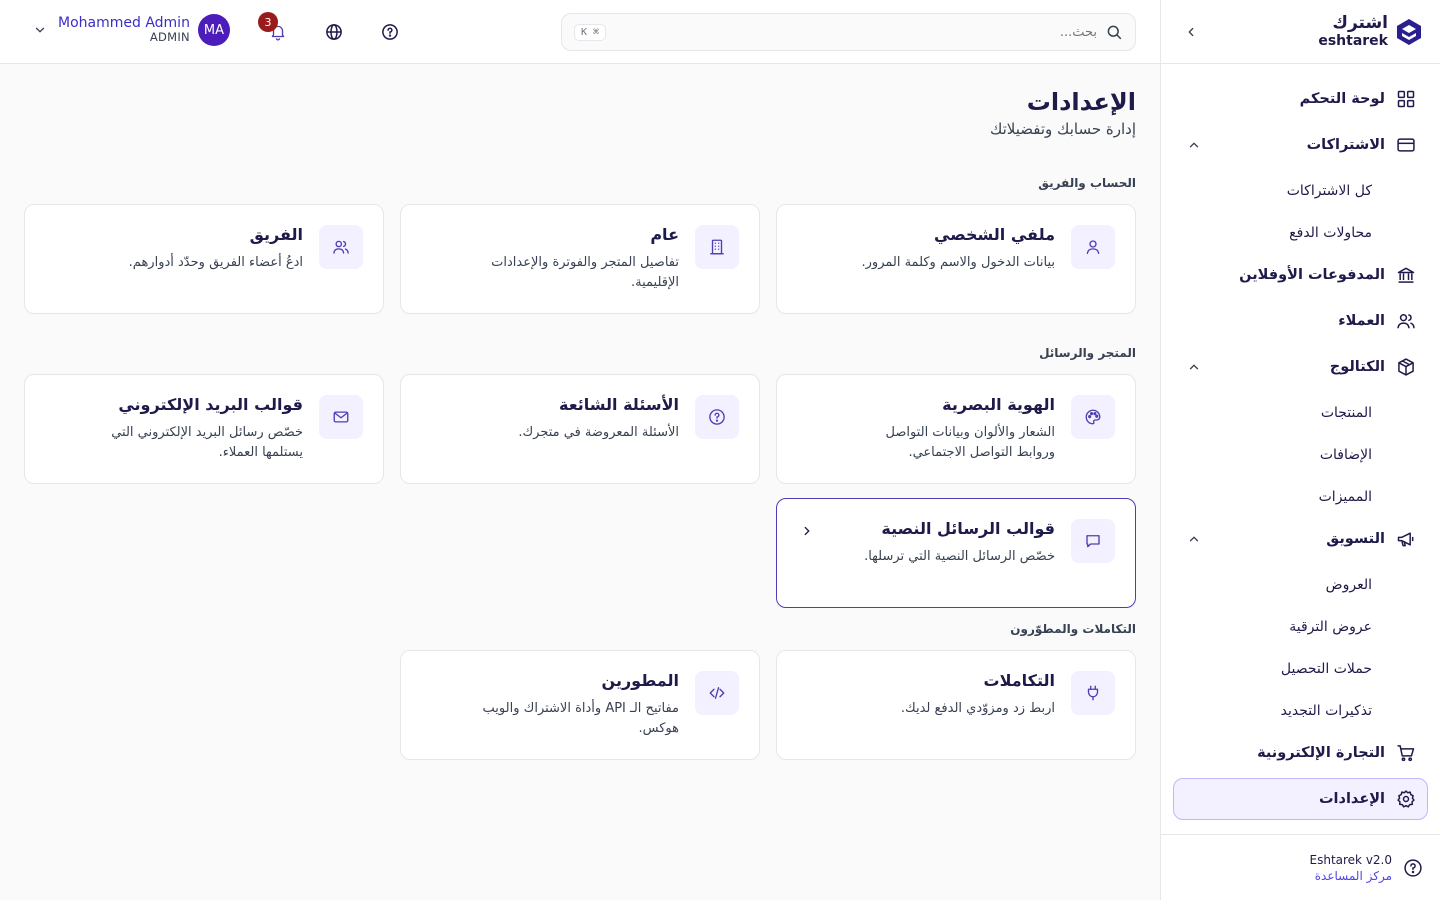 The height and width of the screenshot is (900, 1440). I want to click on card-title: ملفي الشخصي, so click(994, 234).